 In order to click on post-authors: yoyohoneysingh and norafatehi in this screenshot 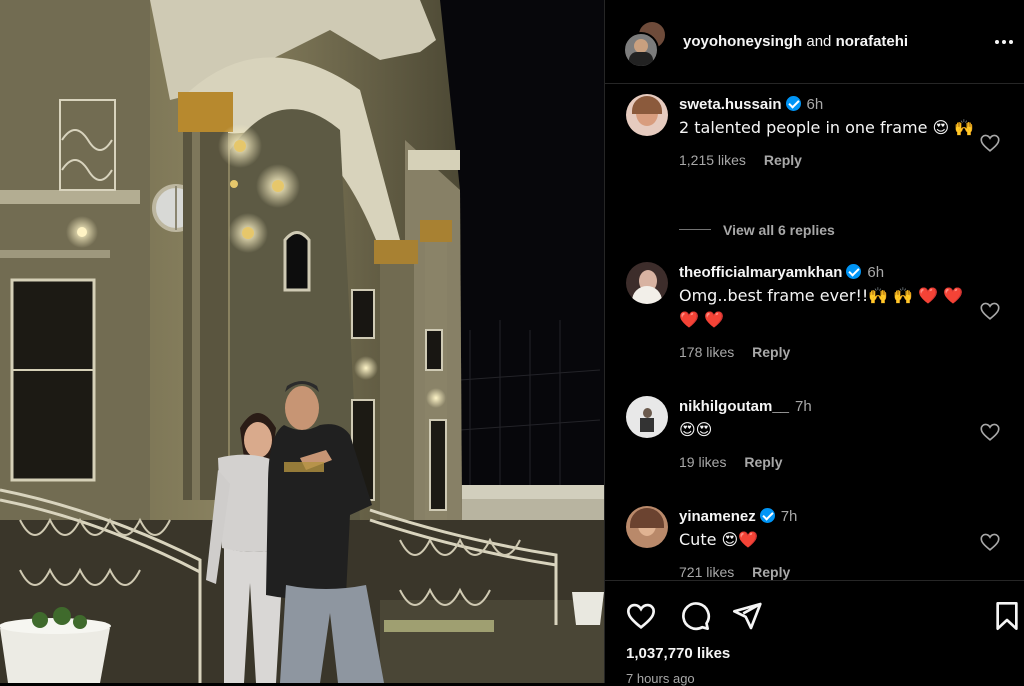, I will do `click(795, 41)`.